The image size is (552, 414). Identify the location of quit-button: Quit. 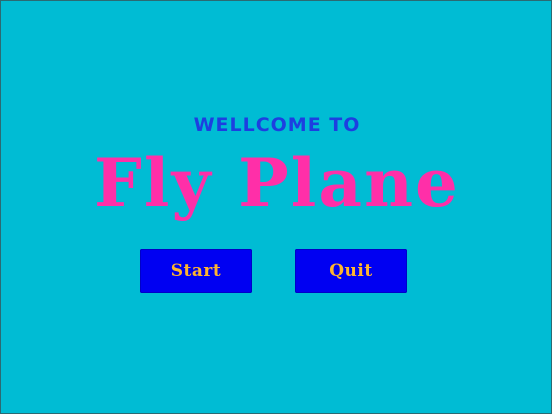
(351, 271).